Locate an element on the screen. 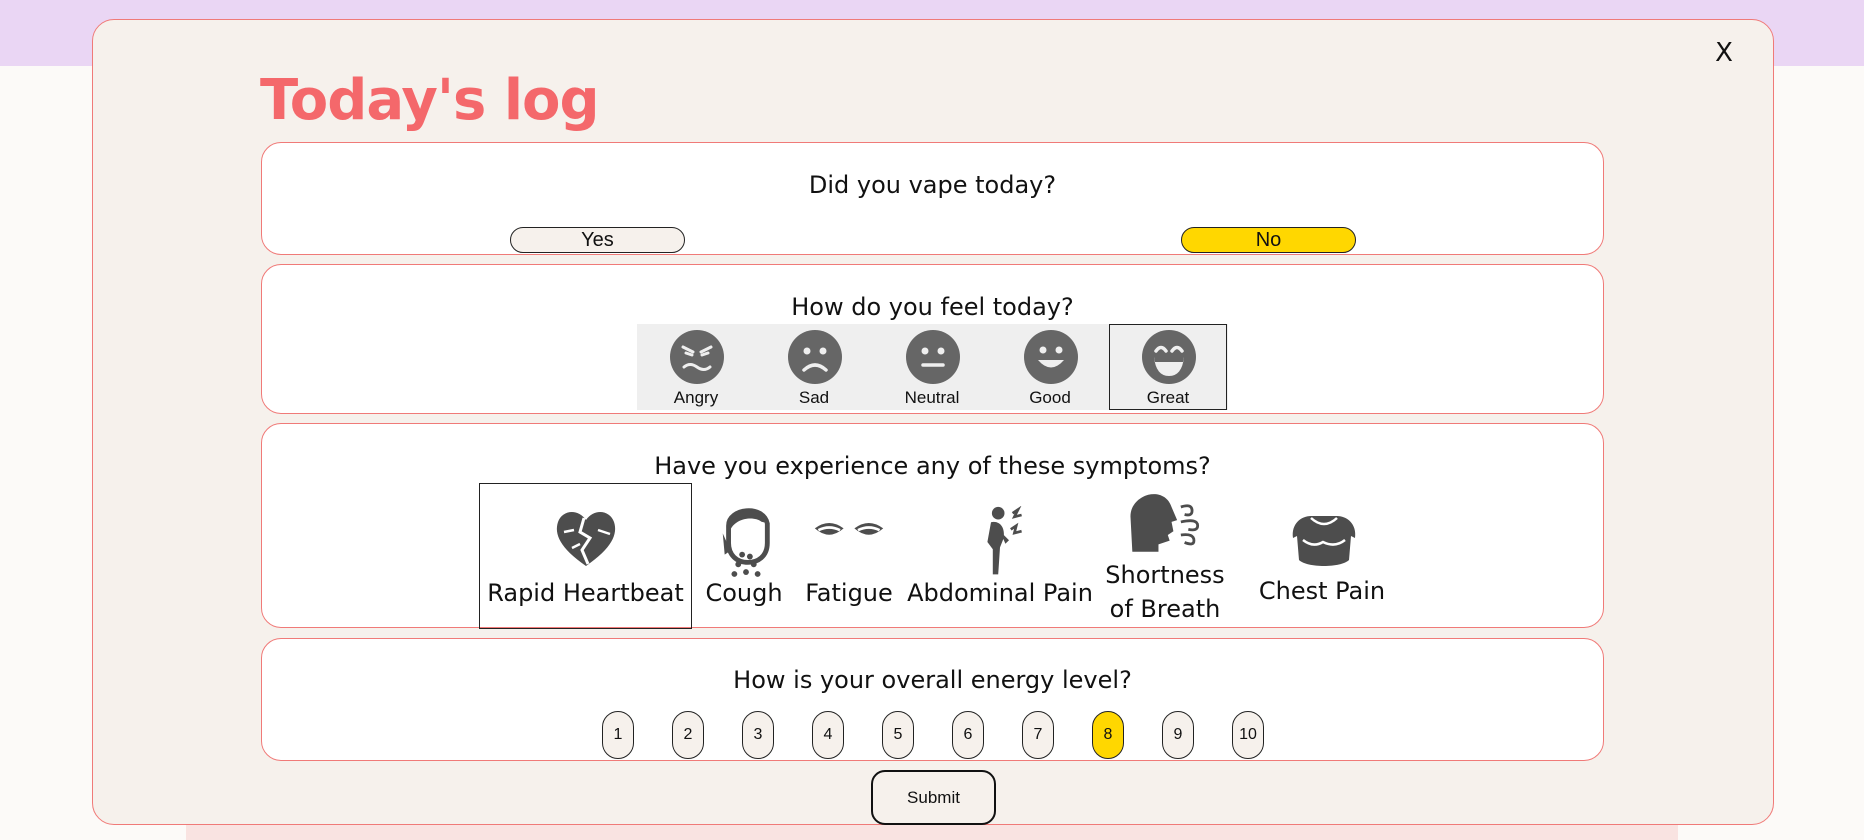 This screenshot has width=1864, height=840. mood-option-great: Great is located at coordinates (1168, 367).